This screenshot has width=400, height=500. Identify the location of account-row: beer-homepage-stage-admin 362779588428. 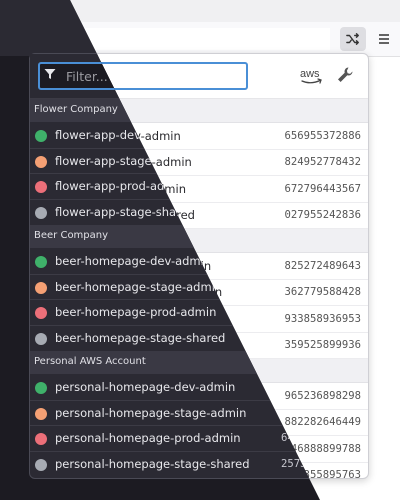
(199, 293).